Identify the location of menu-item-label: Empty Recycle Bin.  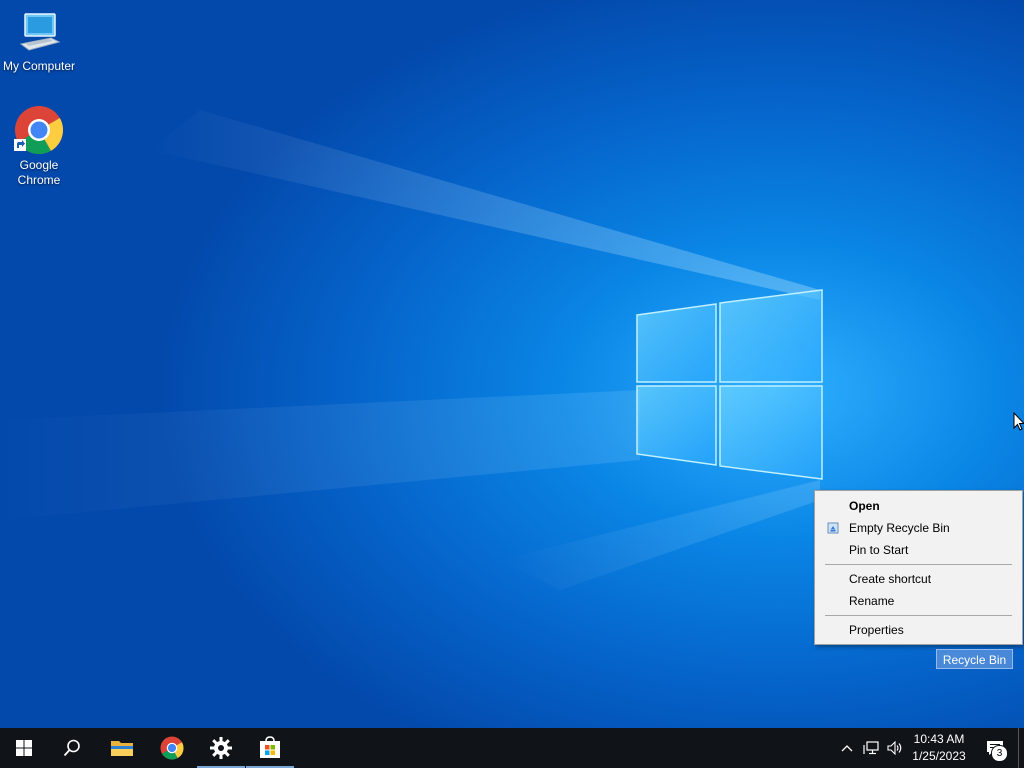
(899, 528).